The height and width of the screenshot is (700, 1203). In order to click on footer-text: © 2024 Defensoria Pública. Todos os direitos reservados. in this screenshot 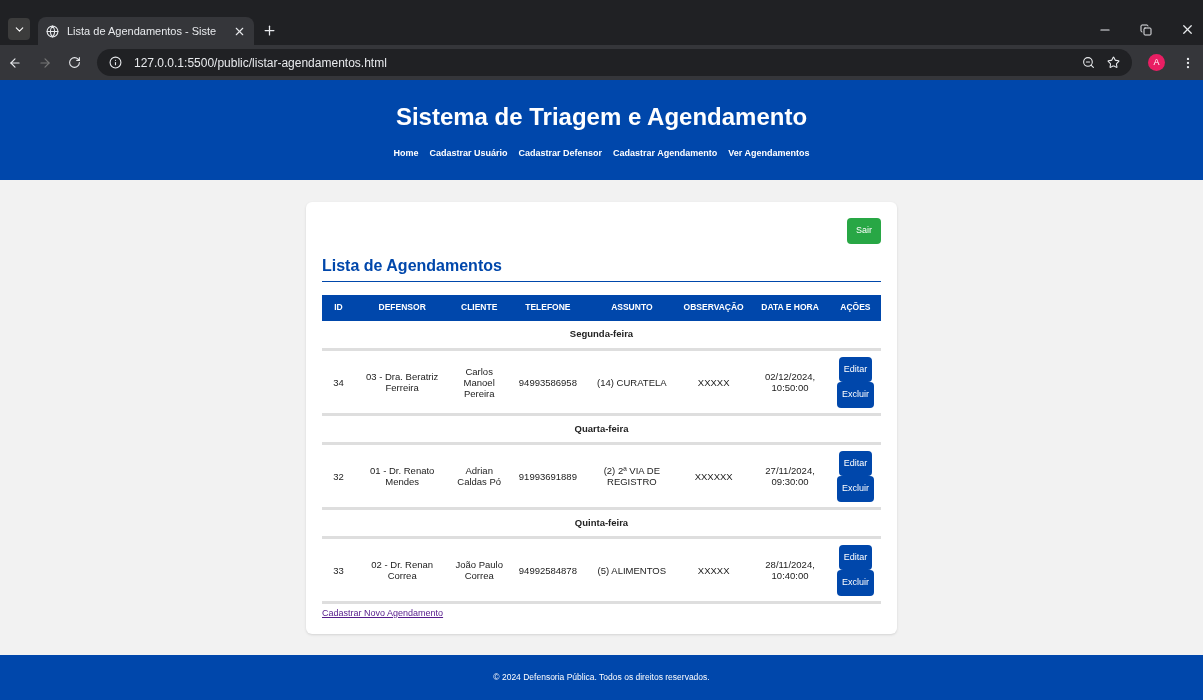, I will do `click(601, 677)`.